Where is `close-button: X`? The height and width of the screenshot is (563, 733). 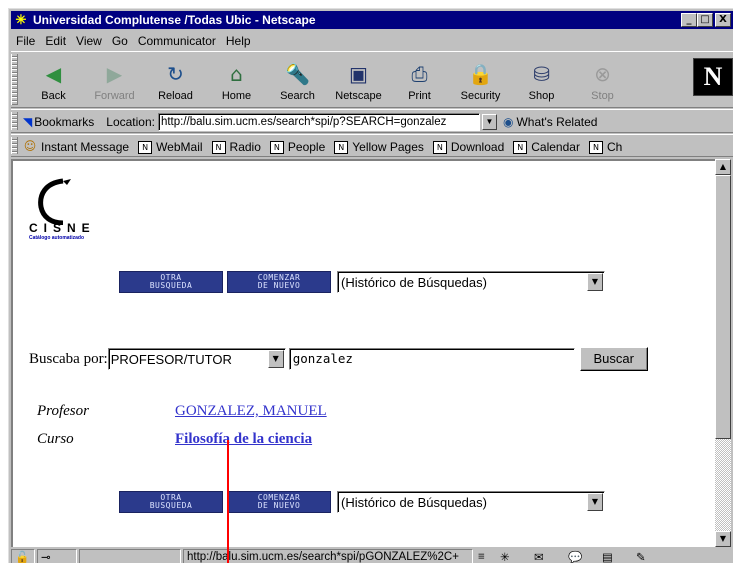 close-button: X is located at coordinates (723, 20).